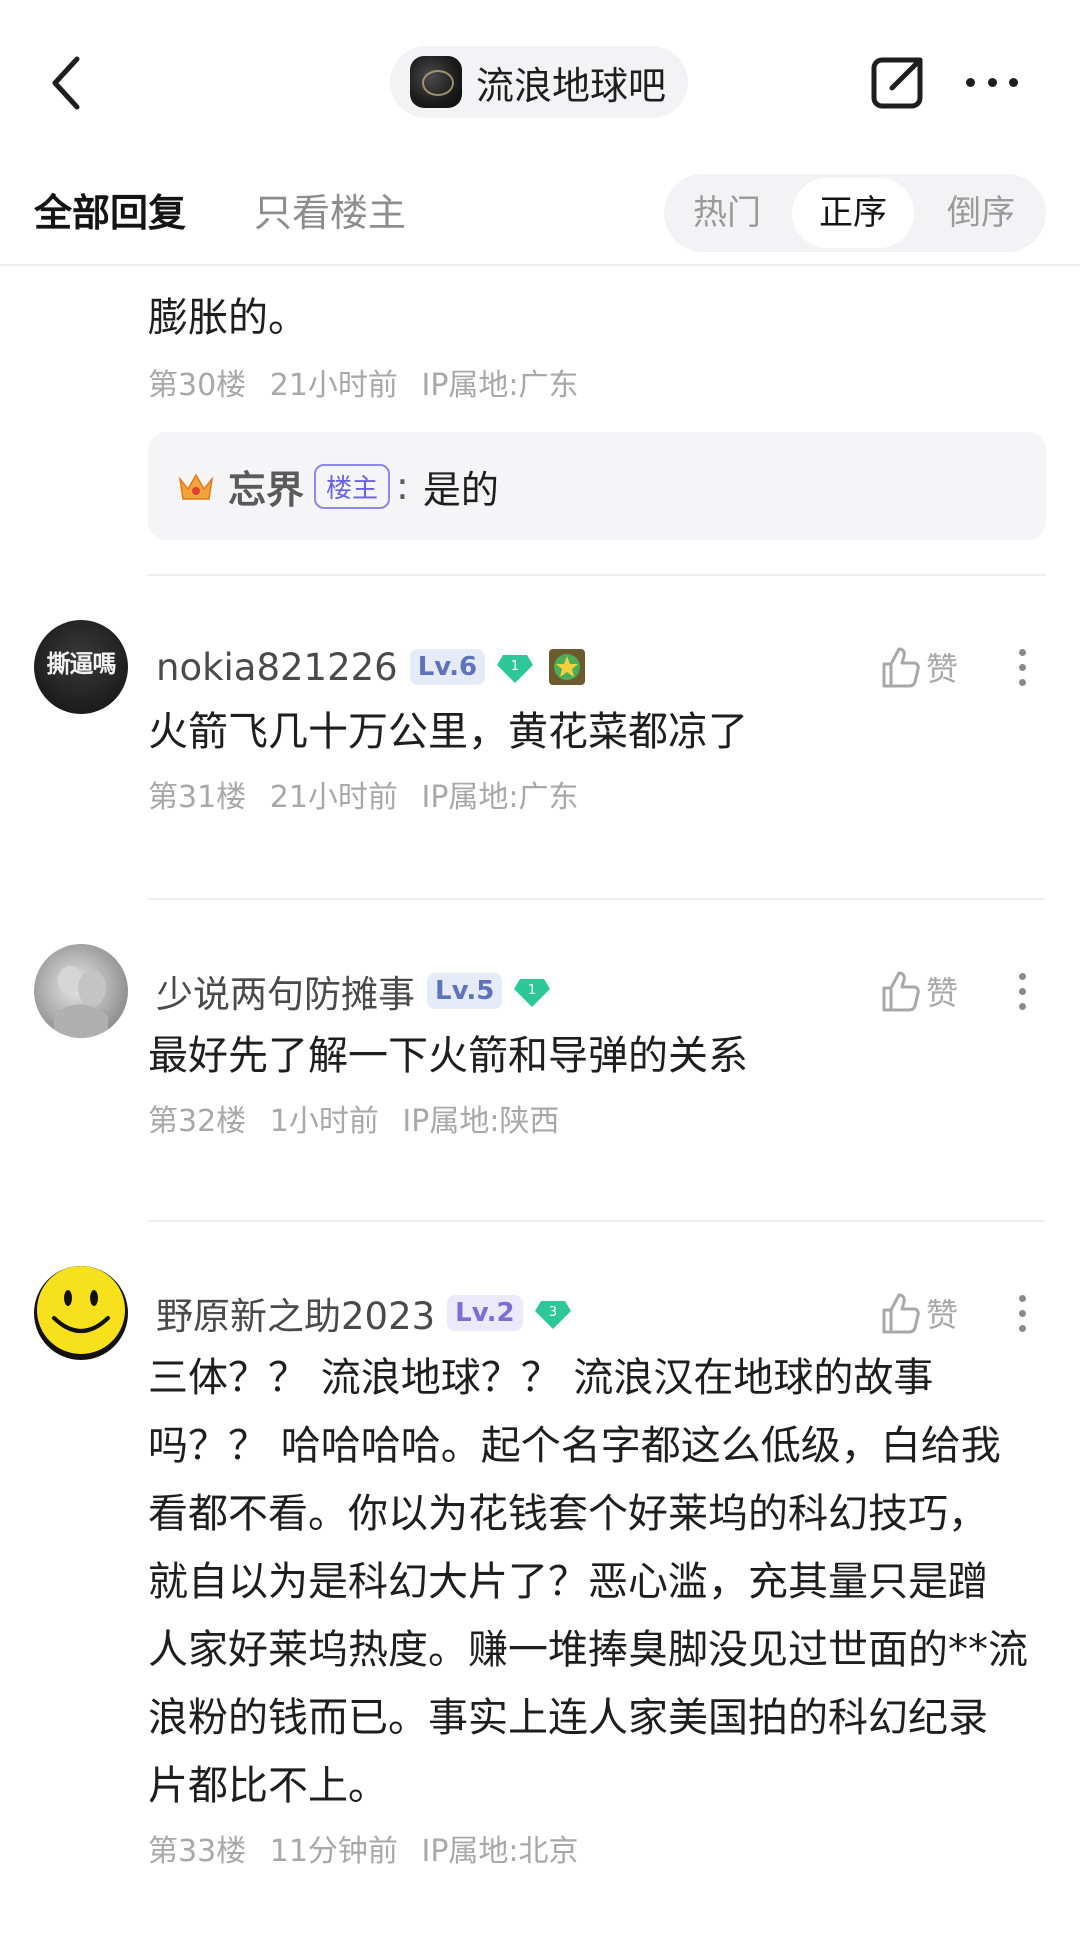  I want to click on more-options-button, so click(992, 82).